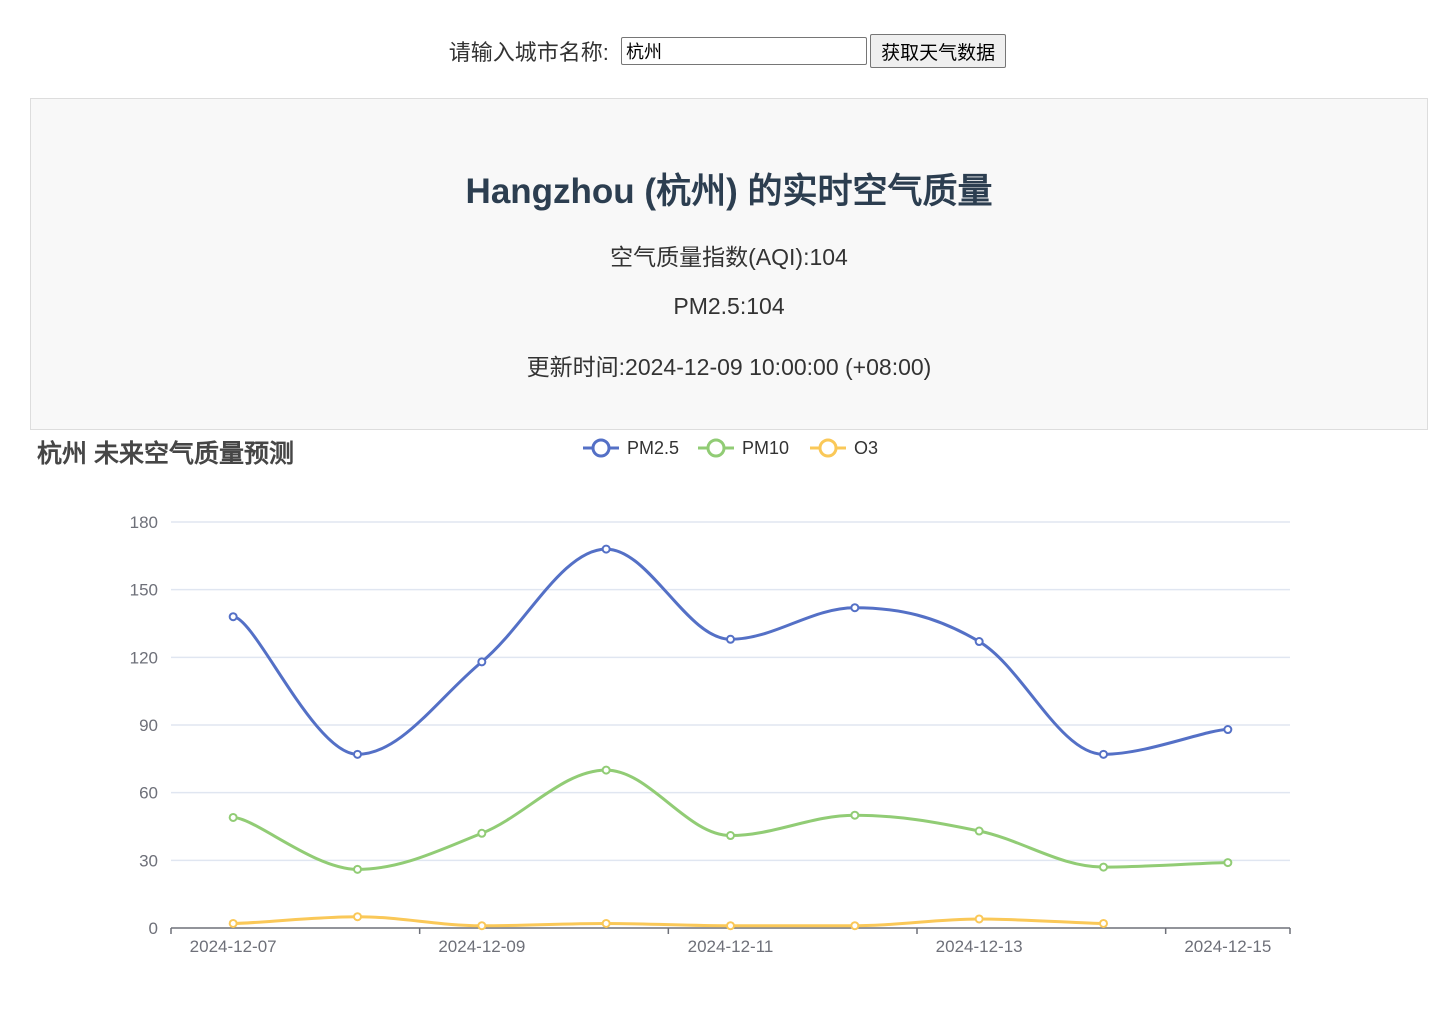  Describe the element at coordinates (668, 921) in the screenshot. I see `series-line-o3` at that location.